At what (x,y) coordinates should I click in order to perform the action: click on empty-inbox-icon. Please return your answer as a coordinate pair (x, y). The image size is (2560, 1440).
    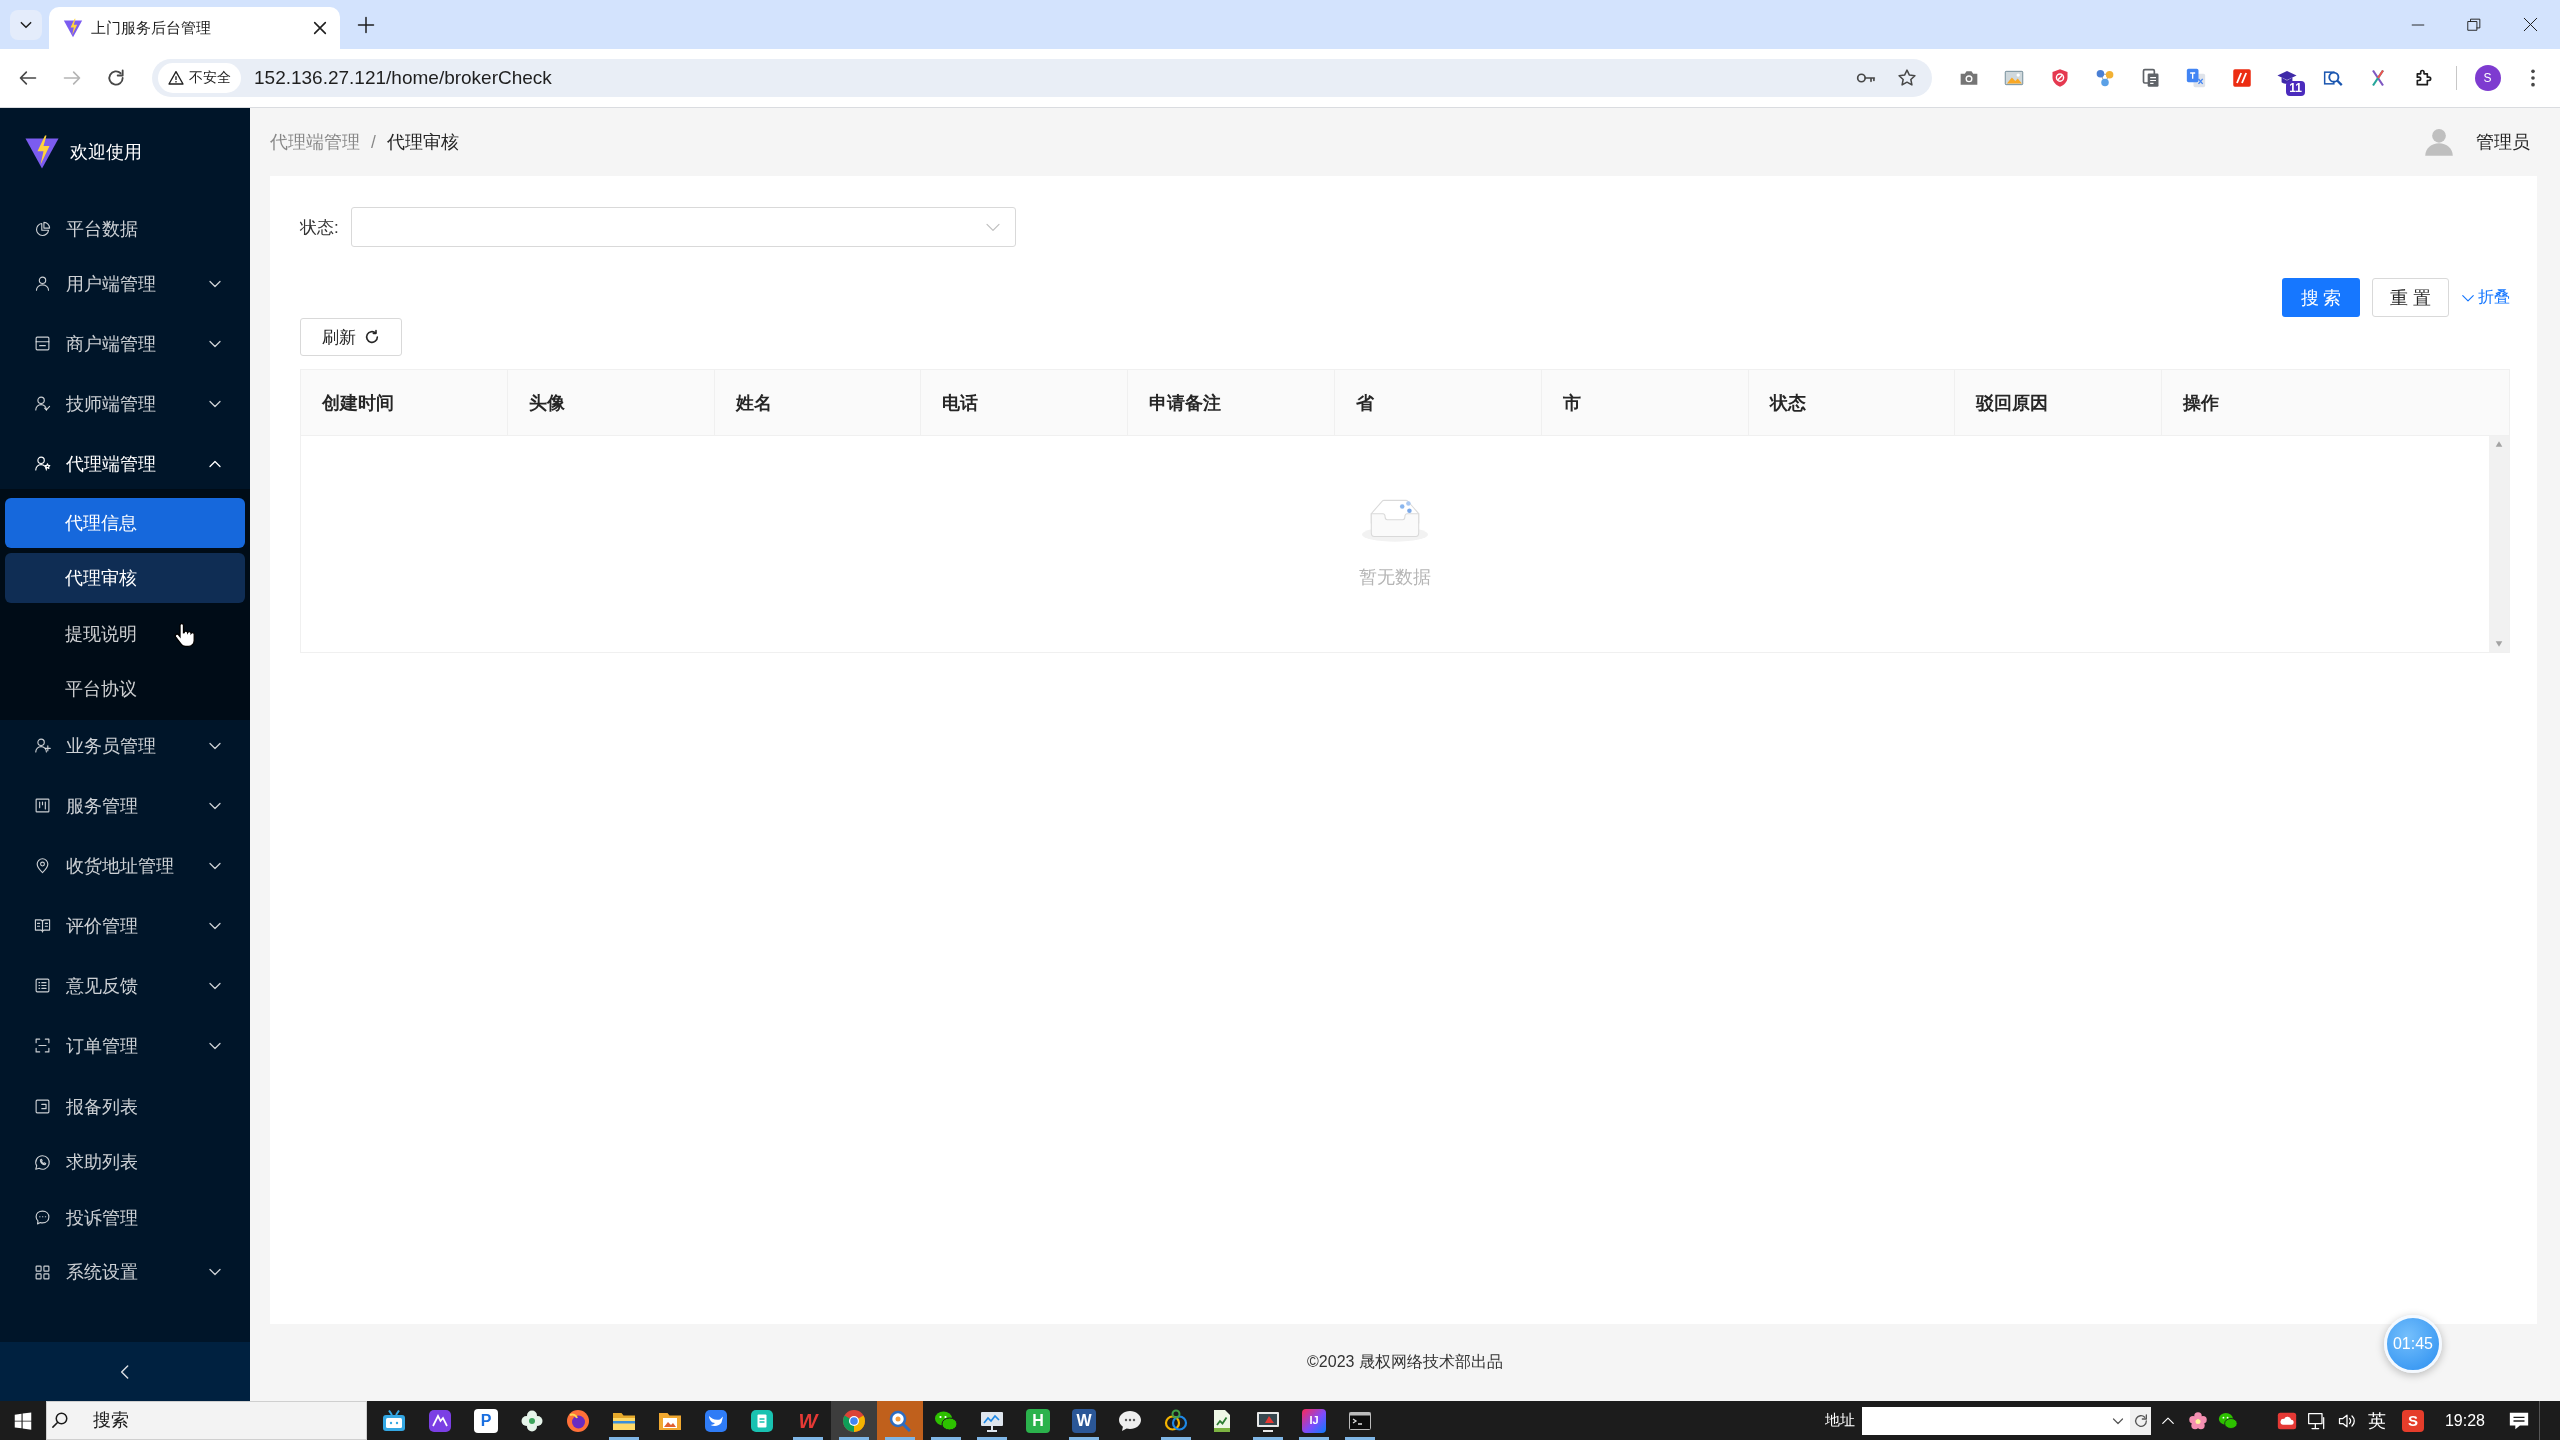
    Looking at the image, I should click on (1395, 521).